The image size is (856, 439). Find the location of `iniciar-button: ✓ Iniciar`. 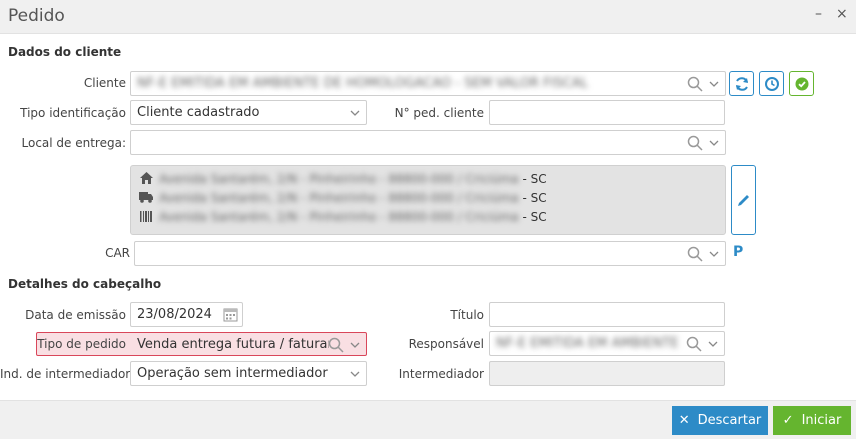

iniciar-button: ✓ Iniciar is located at coordinates (812, 420).